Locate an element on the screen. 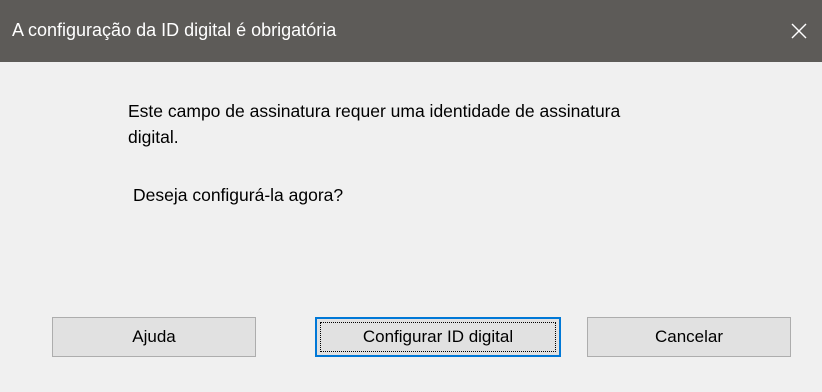 Image resolution: width=822 pixels, height=392 pixels. close-button is located at coordinates (799, 31).